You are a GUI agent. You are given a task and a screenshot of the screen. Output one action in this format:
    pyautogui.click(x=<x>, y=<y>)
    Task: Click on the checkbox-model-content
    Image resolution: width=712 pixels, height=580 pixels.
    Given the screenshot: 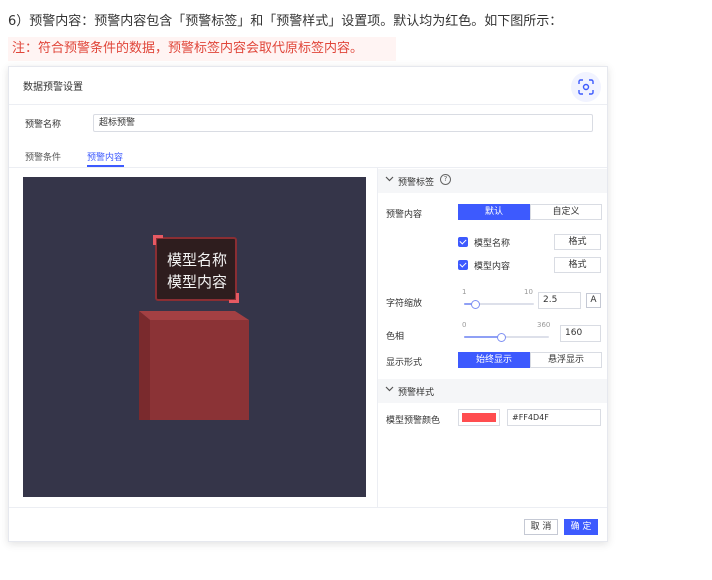 What is the action you would take?
    pyautogui.click(x=463, y=265)
    